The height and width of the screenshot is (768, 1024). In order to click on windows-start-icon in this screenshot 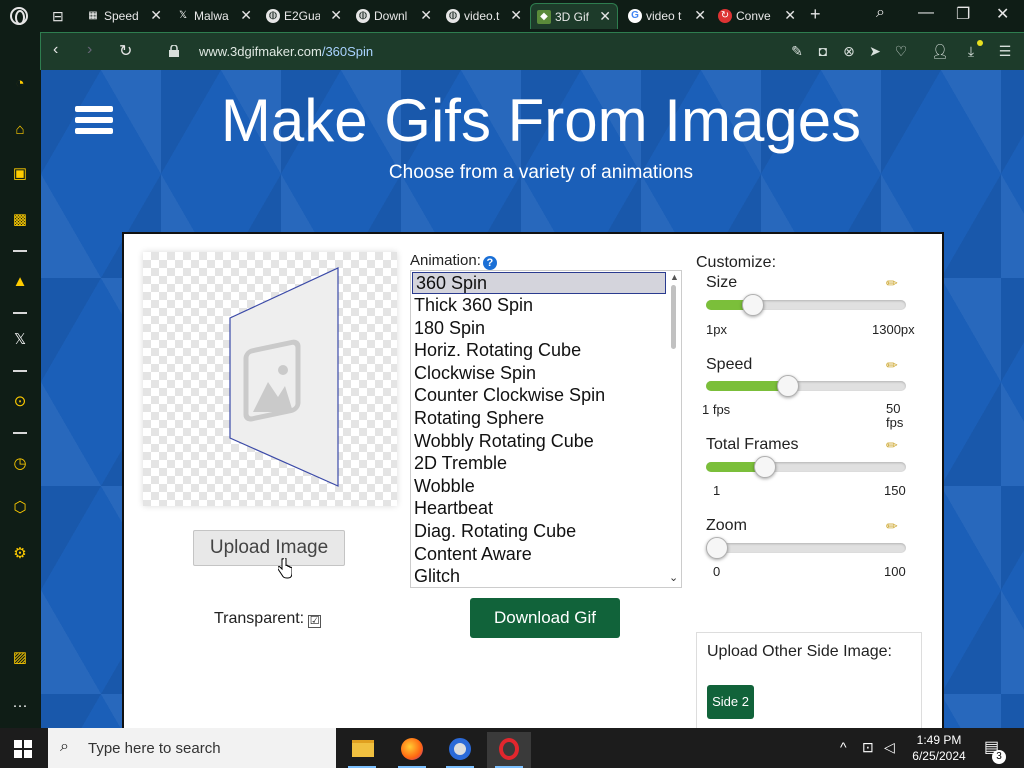, I will do `click(23, 749)`.